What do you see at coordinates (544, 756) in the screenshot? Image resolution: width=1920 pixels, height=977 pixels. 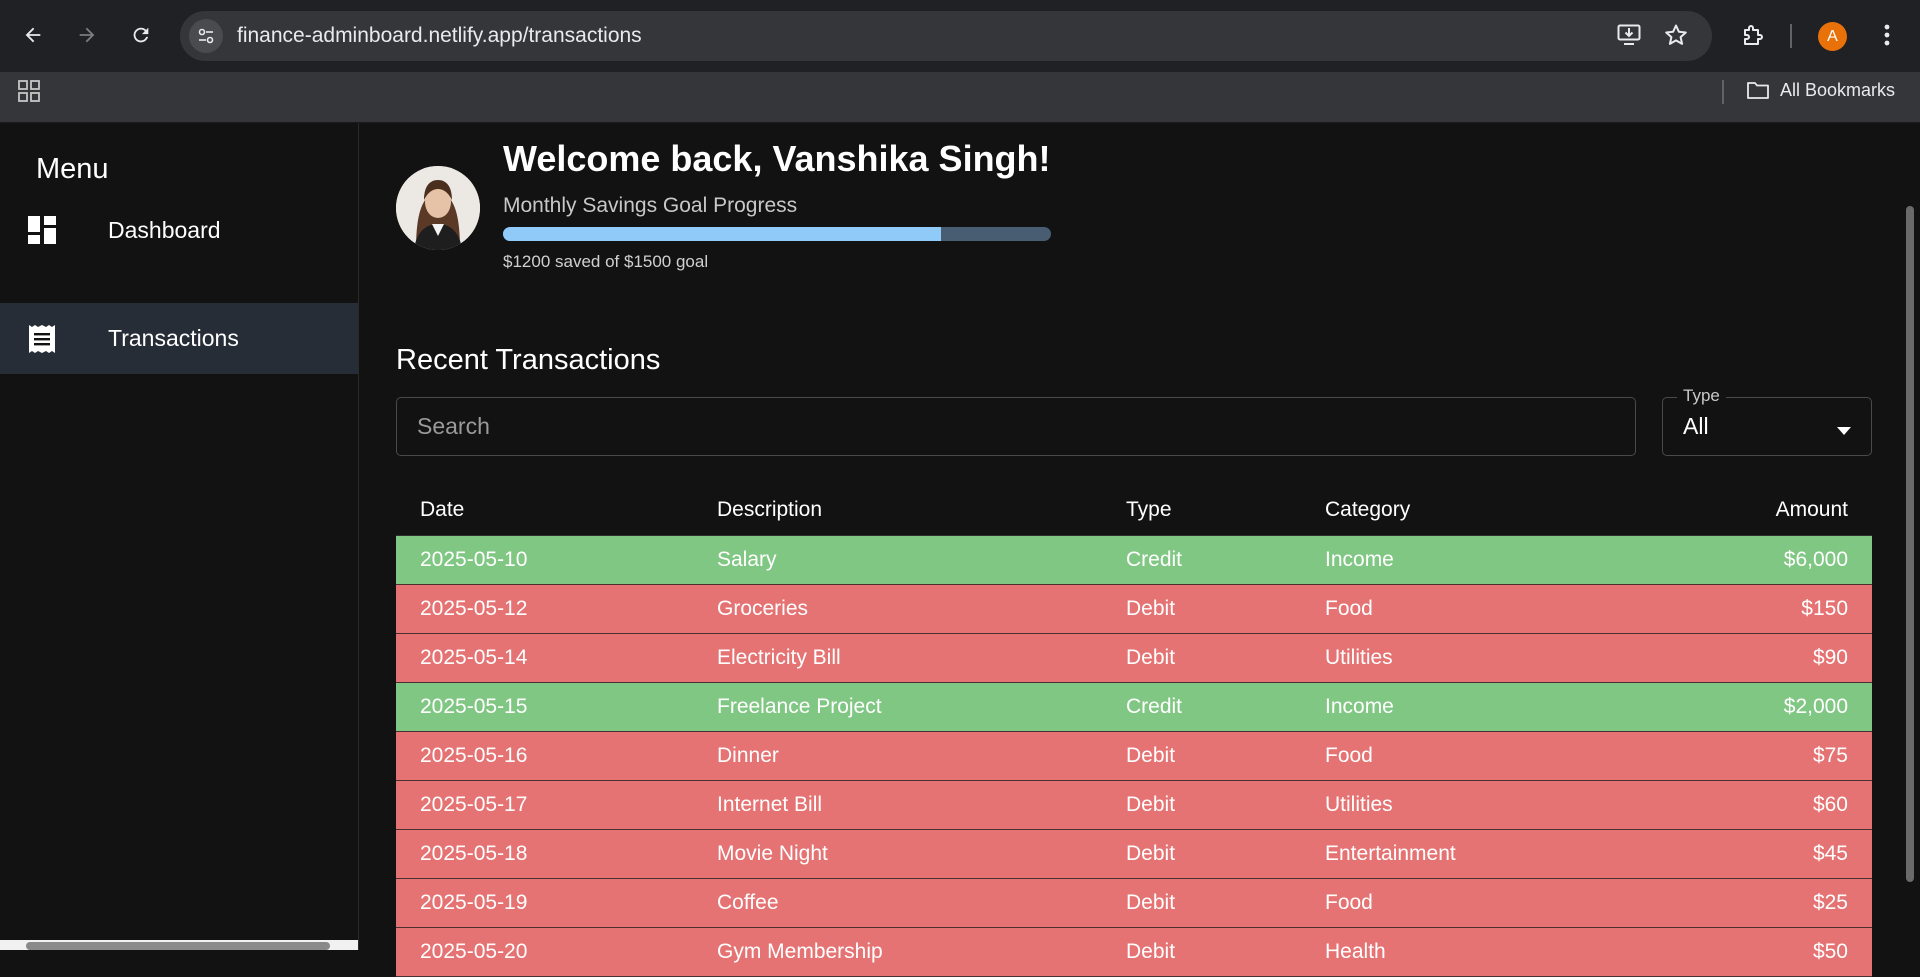 I see `cell-date: 2025-05-16` at bounding box center [544, 756].